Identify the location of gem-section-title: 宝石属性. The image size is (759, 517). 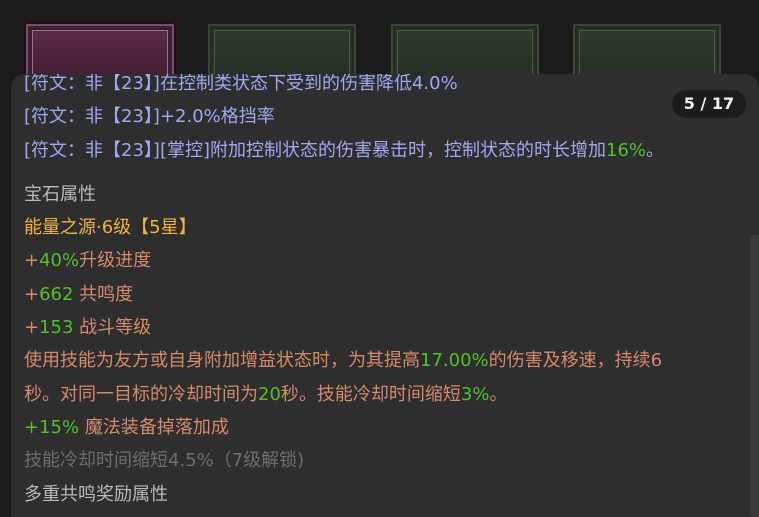
(60, 194).